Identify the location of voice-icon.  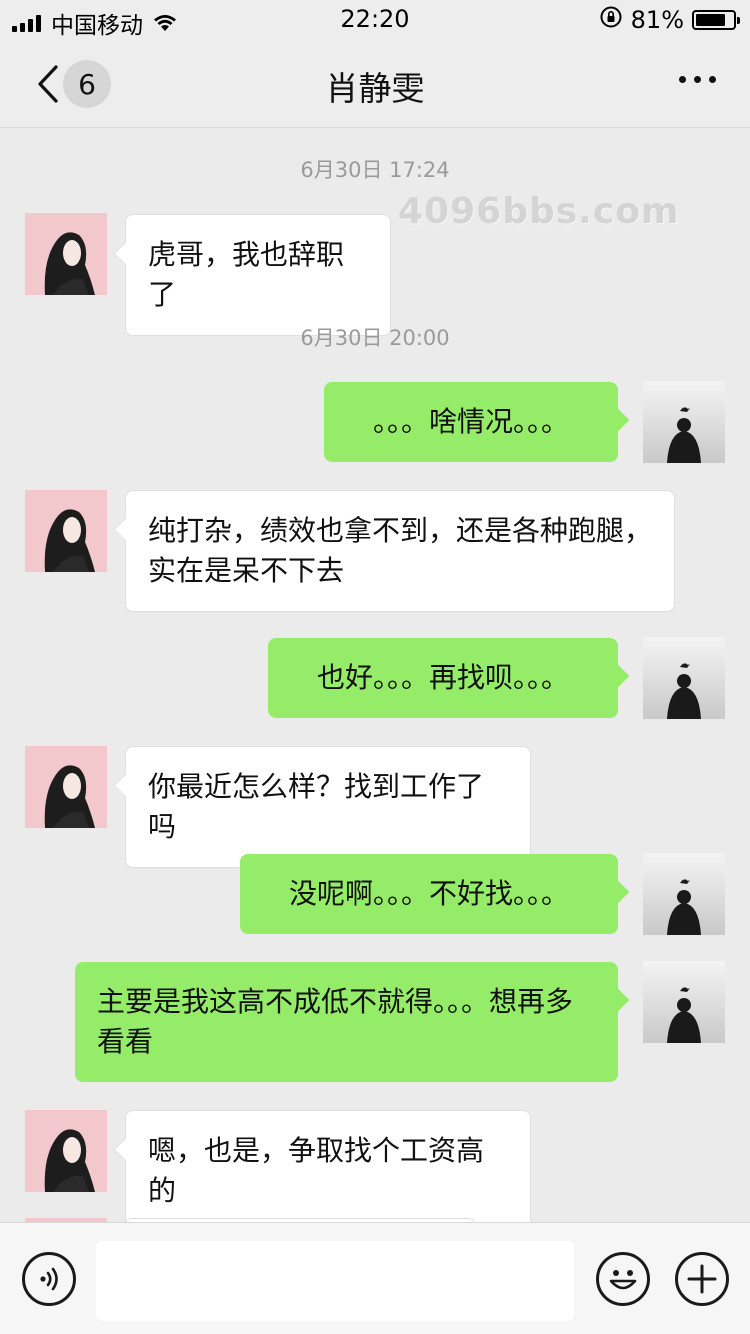
(49, 1279).